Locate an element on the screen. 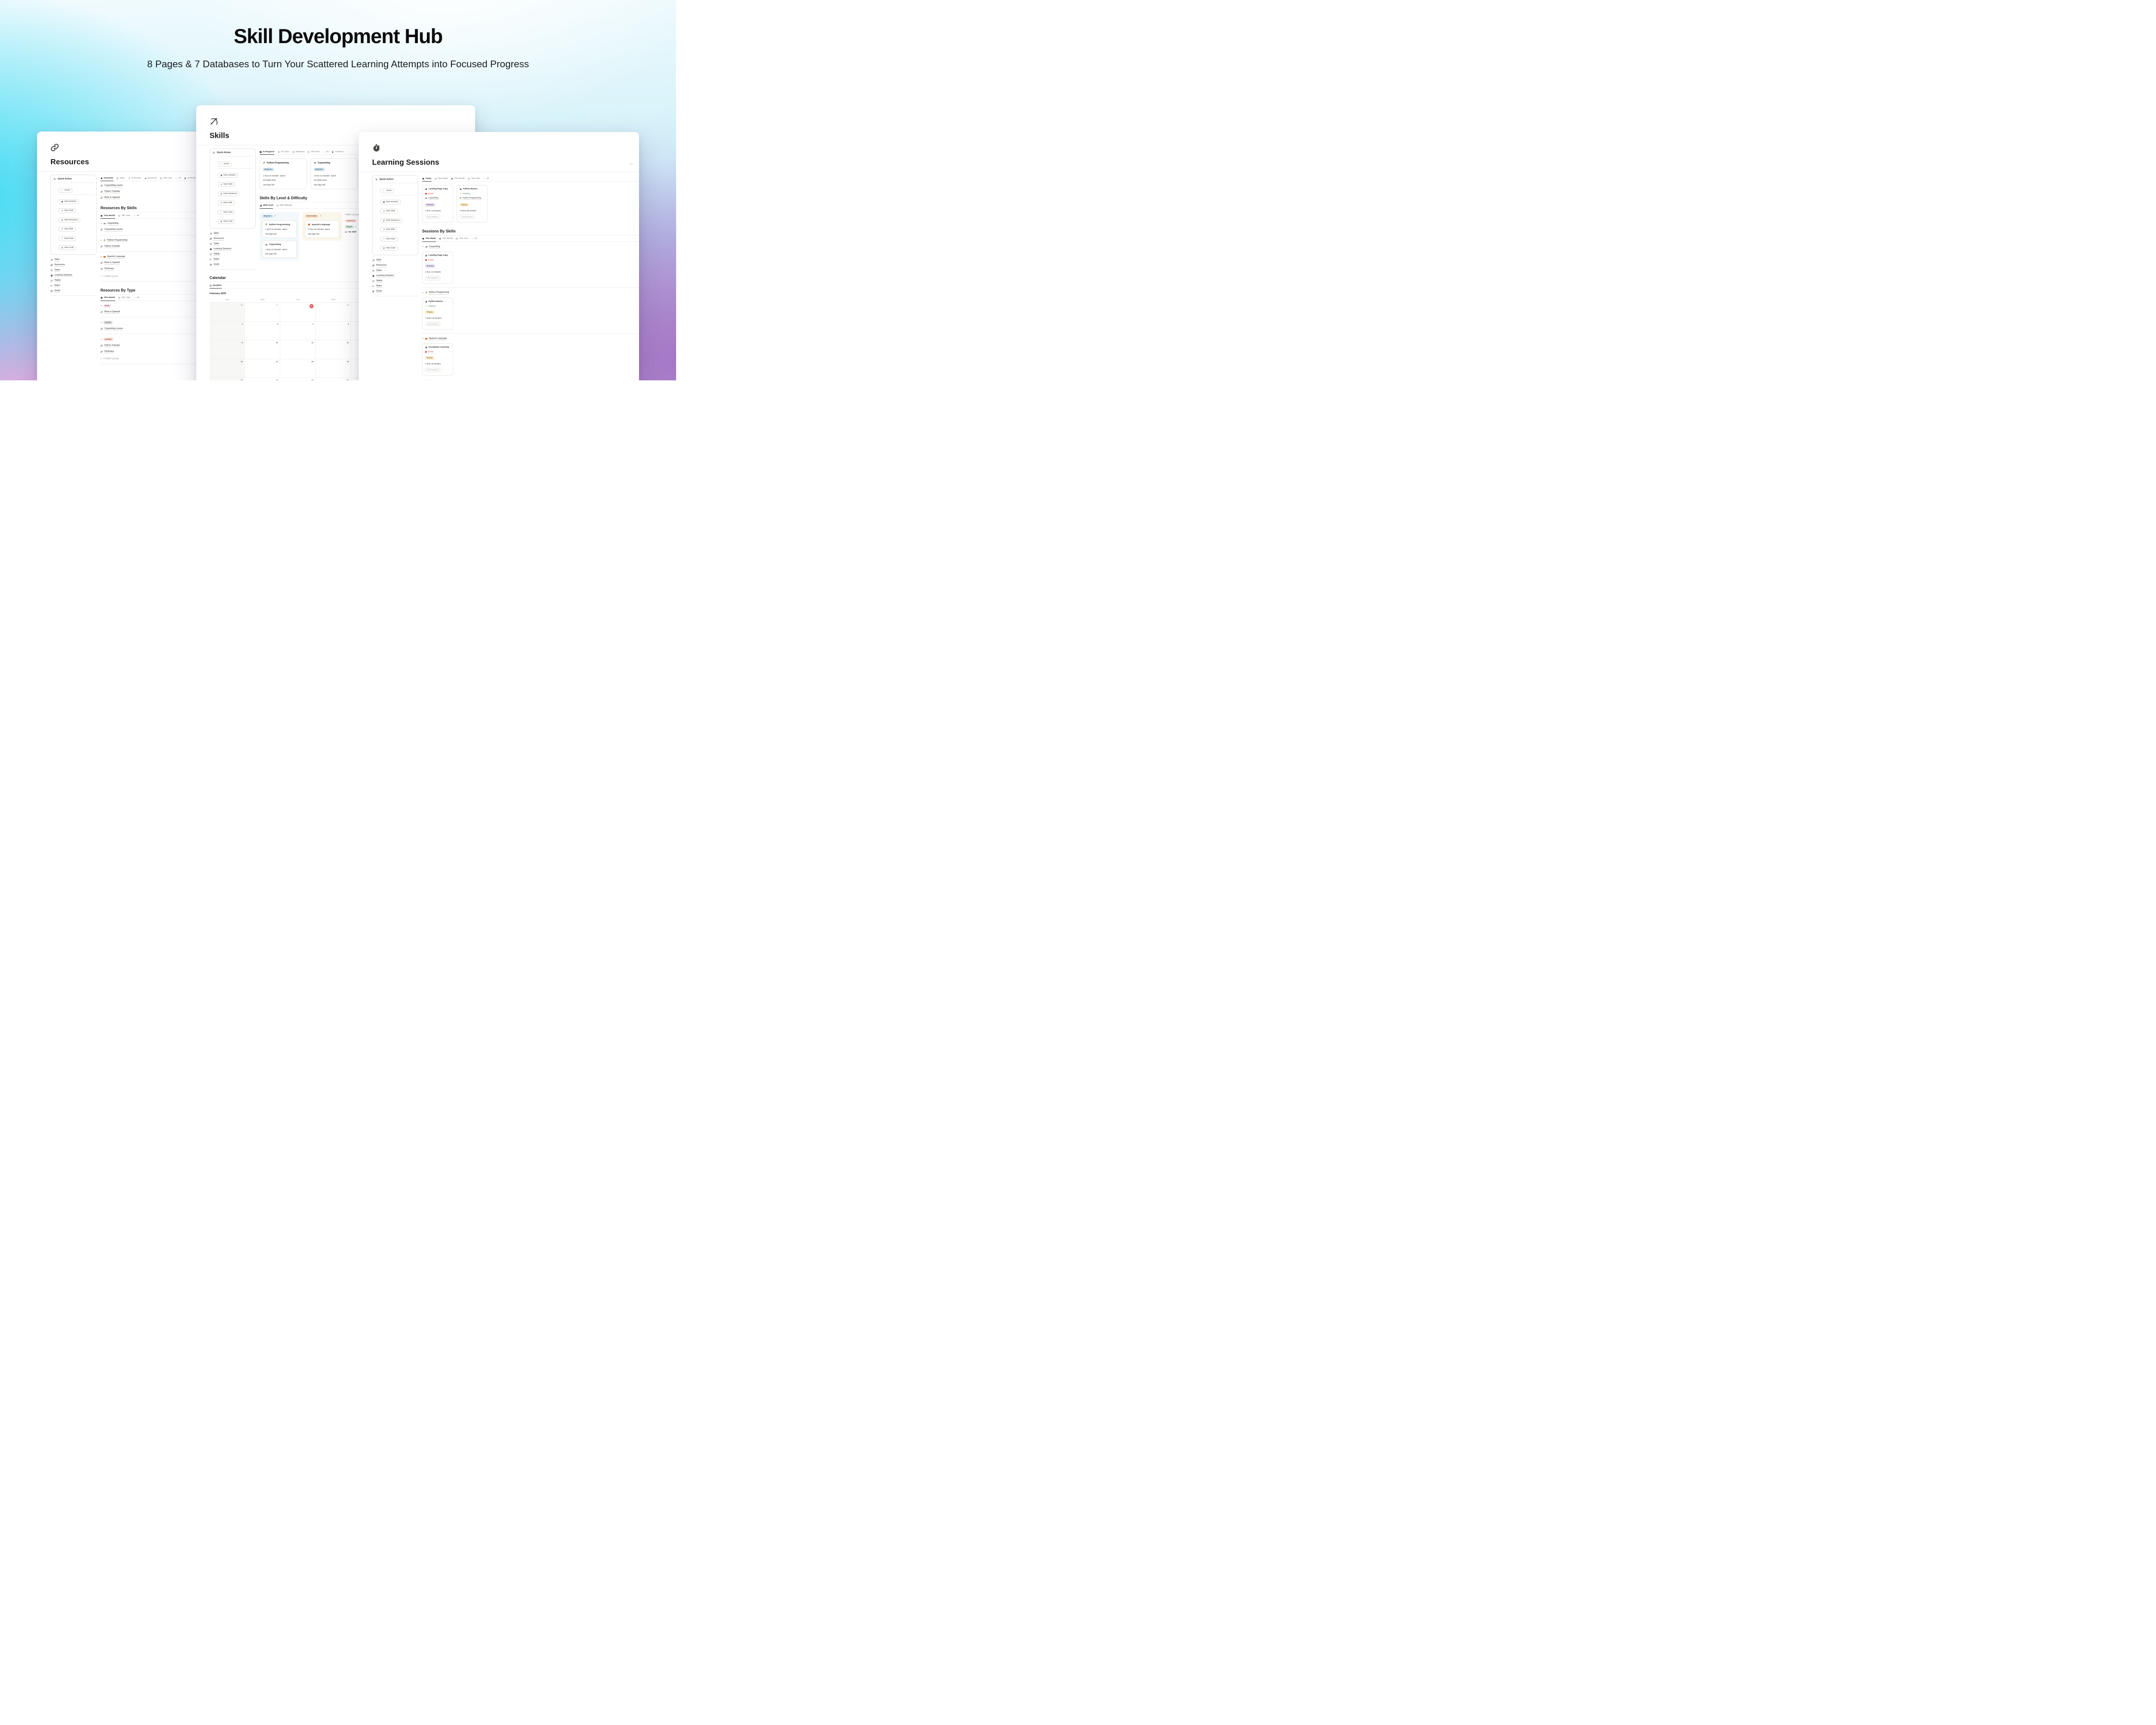 This screenshot has height=1725, width=2156. tab-in-progress: In Progress is located at coordinates (267, 153).